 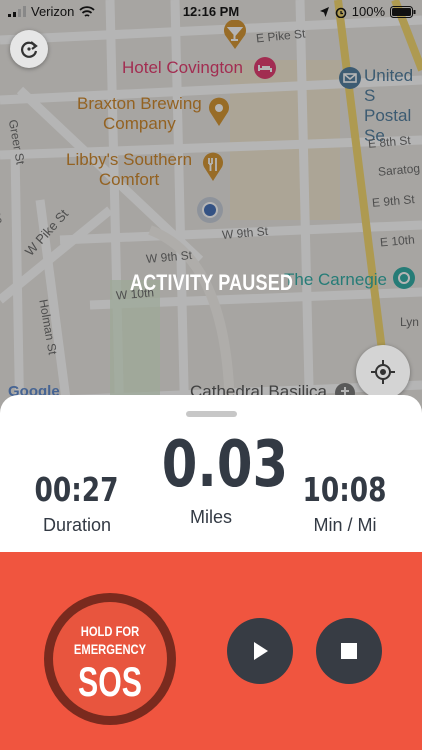 I want to click on location-arrow-icon, so click(x=324, y=11).